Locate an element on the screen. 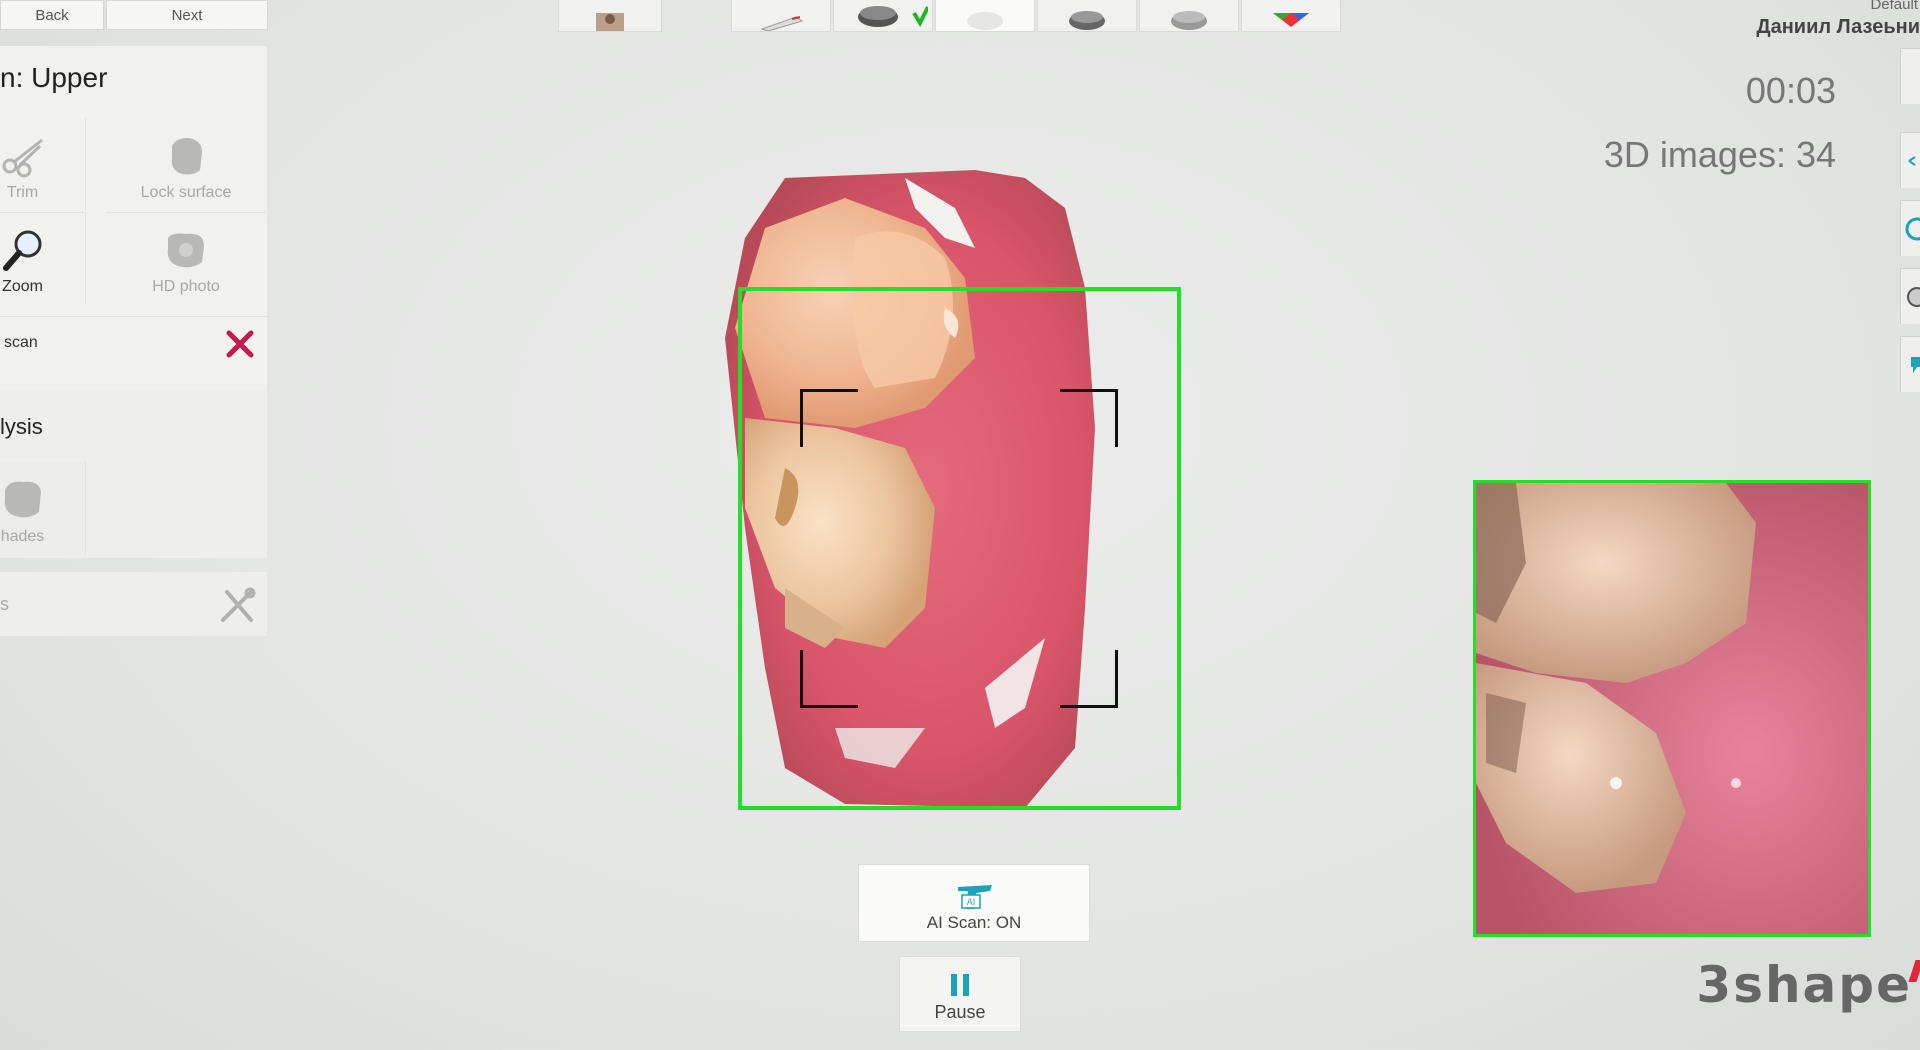 The image size is (1920, 1050). globe-icon is located at coordinates (1912, 229).